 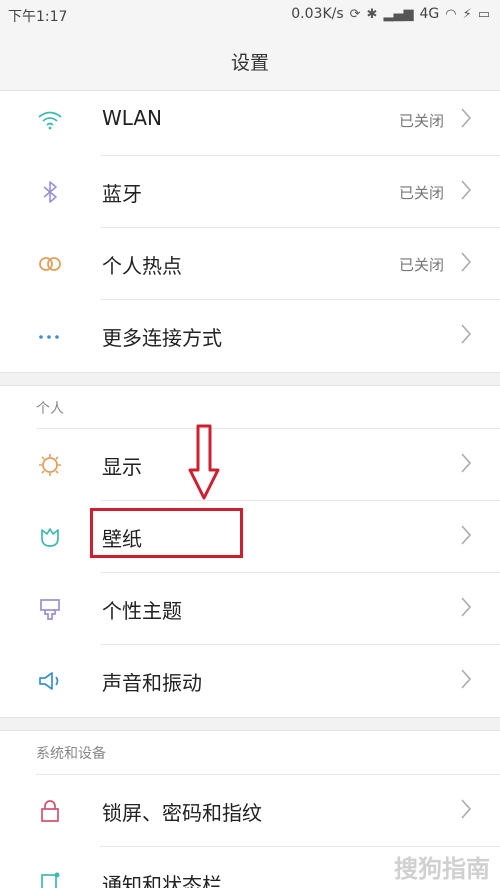 What do you see at coordinates (122, 194) in the screenshot?
I see `row-label: 蓝牙` at bounding box center [122, 194].